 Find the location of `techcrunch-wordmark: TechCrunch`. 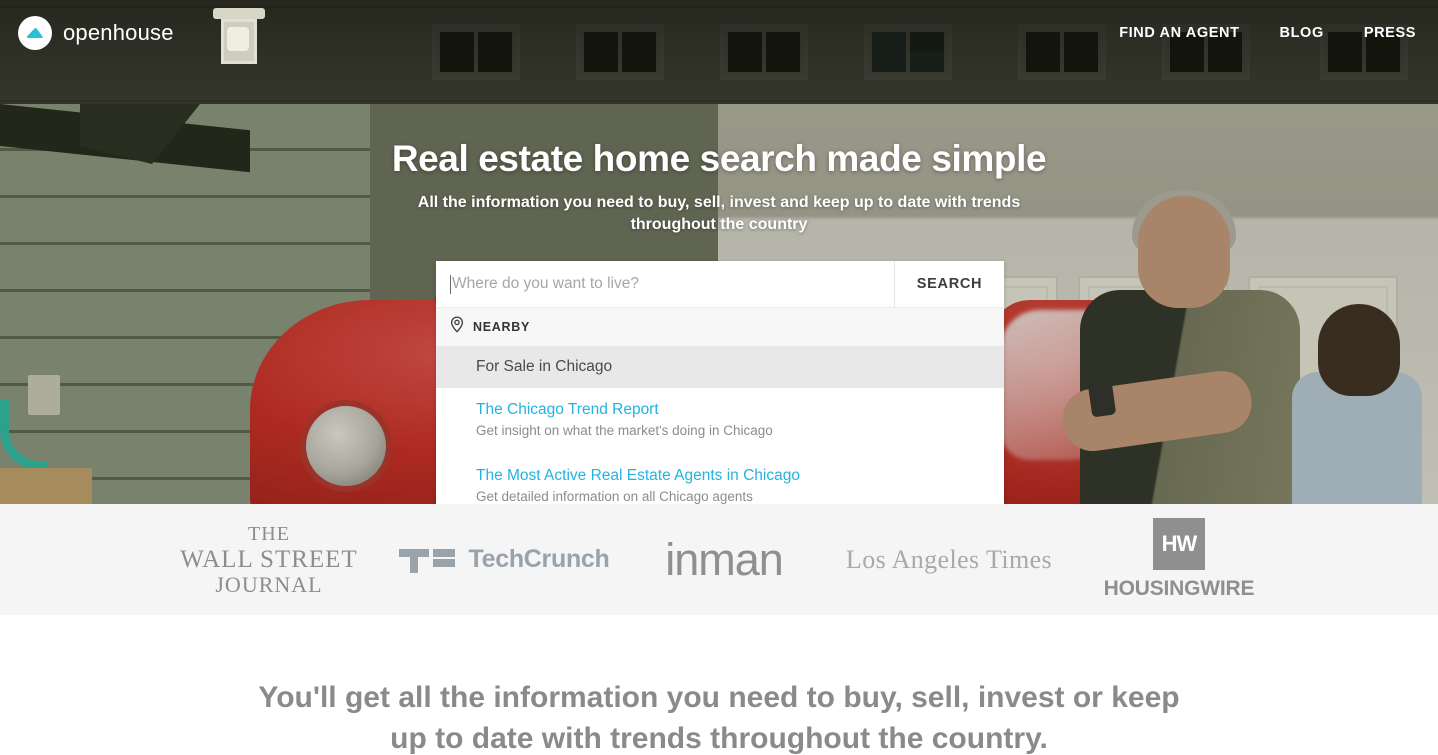

techcrunch-wordmark: TechCrunch is located at coordinates (539, 559).